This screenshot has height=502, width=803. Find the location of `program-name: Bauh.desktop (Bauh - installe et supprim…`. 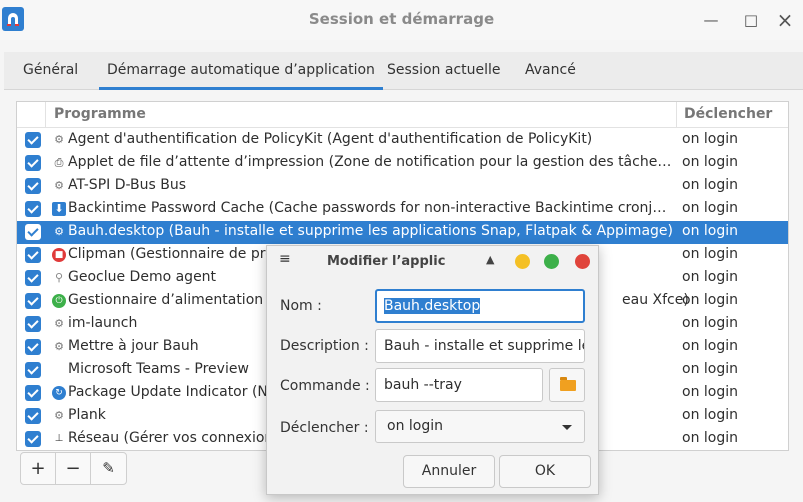

program-name: Bauh.desktop (Bauh - installe et supprim… is located at coordinates (370, 231).